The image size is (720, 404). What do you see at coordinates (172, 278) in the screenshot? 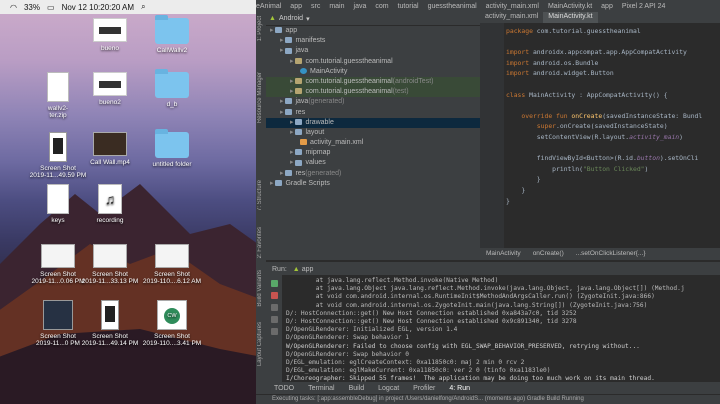
I see `desktop-file-label: Screen Shot 2019-110....6.12 AM` at bounding box center [172, 278].